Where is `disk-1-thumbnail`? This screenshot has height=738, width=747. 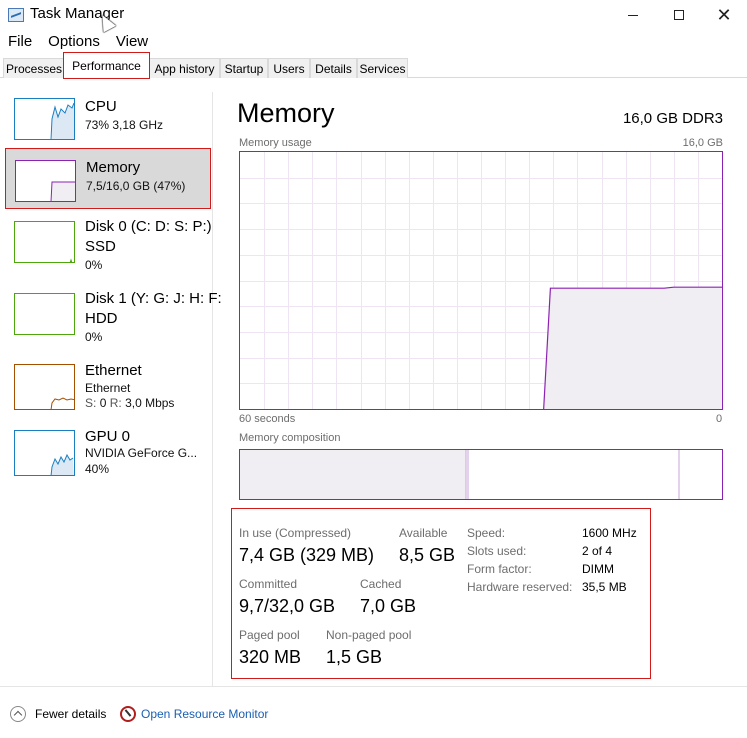
disk-1-thumbnail is located at coordinates (44, 314).